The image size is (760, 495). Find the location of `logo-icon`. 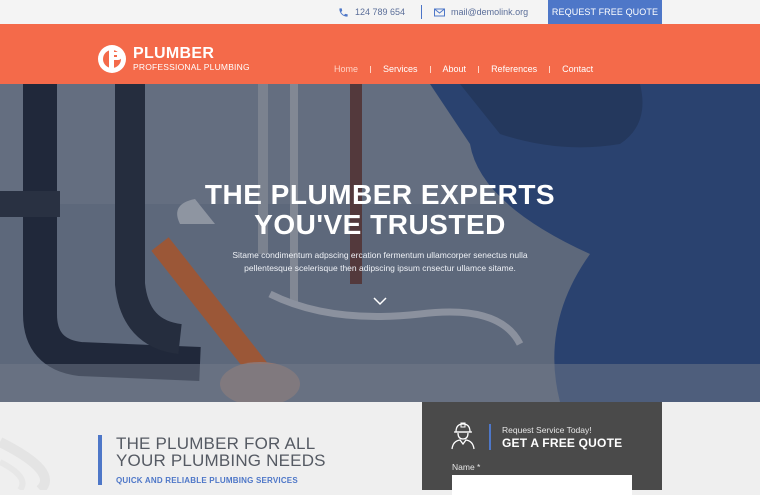

logo-icon is located at coordinates (112, 59).